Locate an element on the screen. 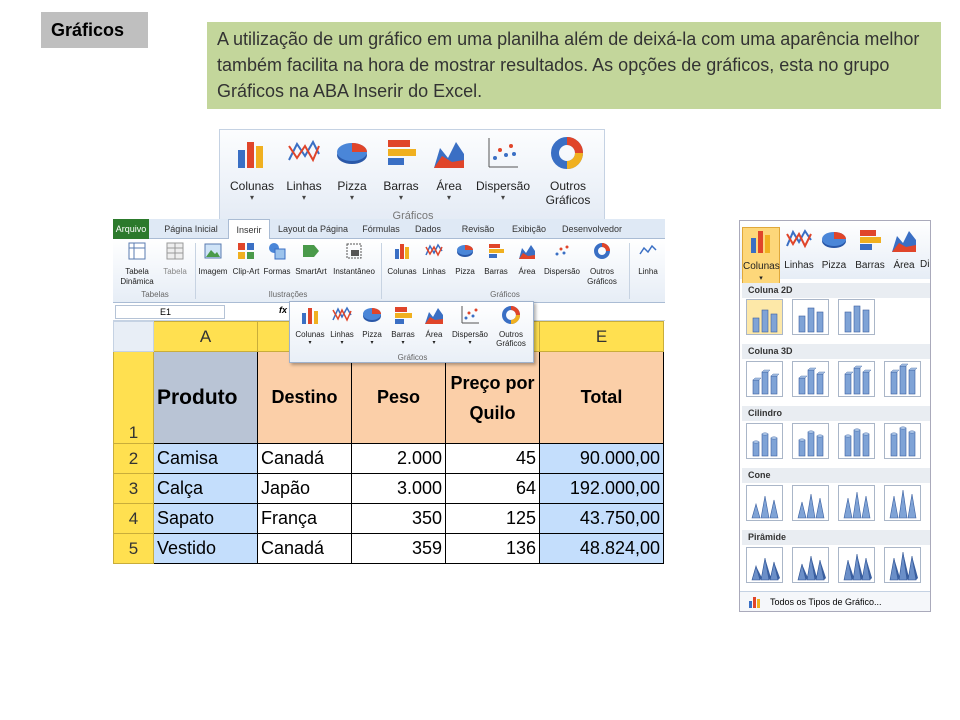  mini-pie-button: Pizza ▾ is located at coordinates (372, 326).